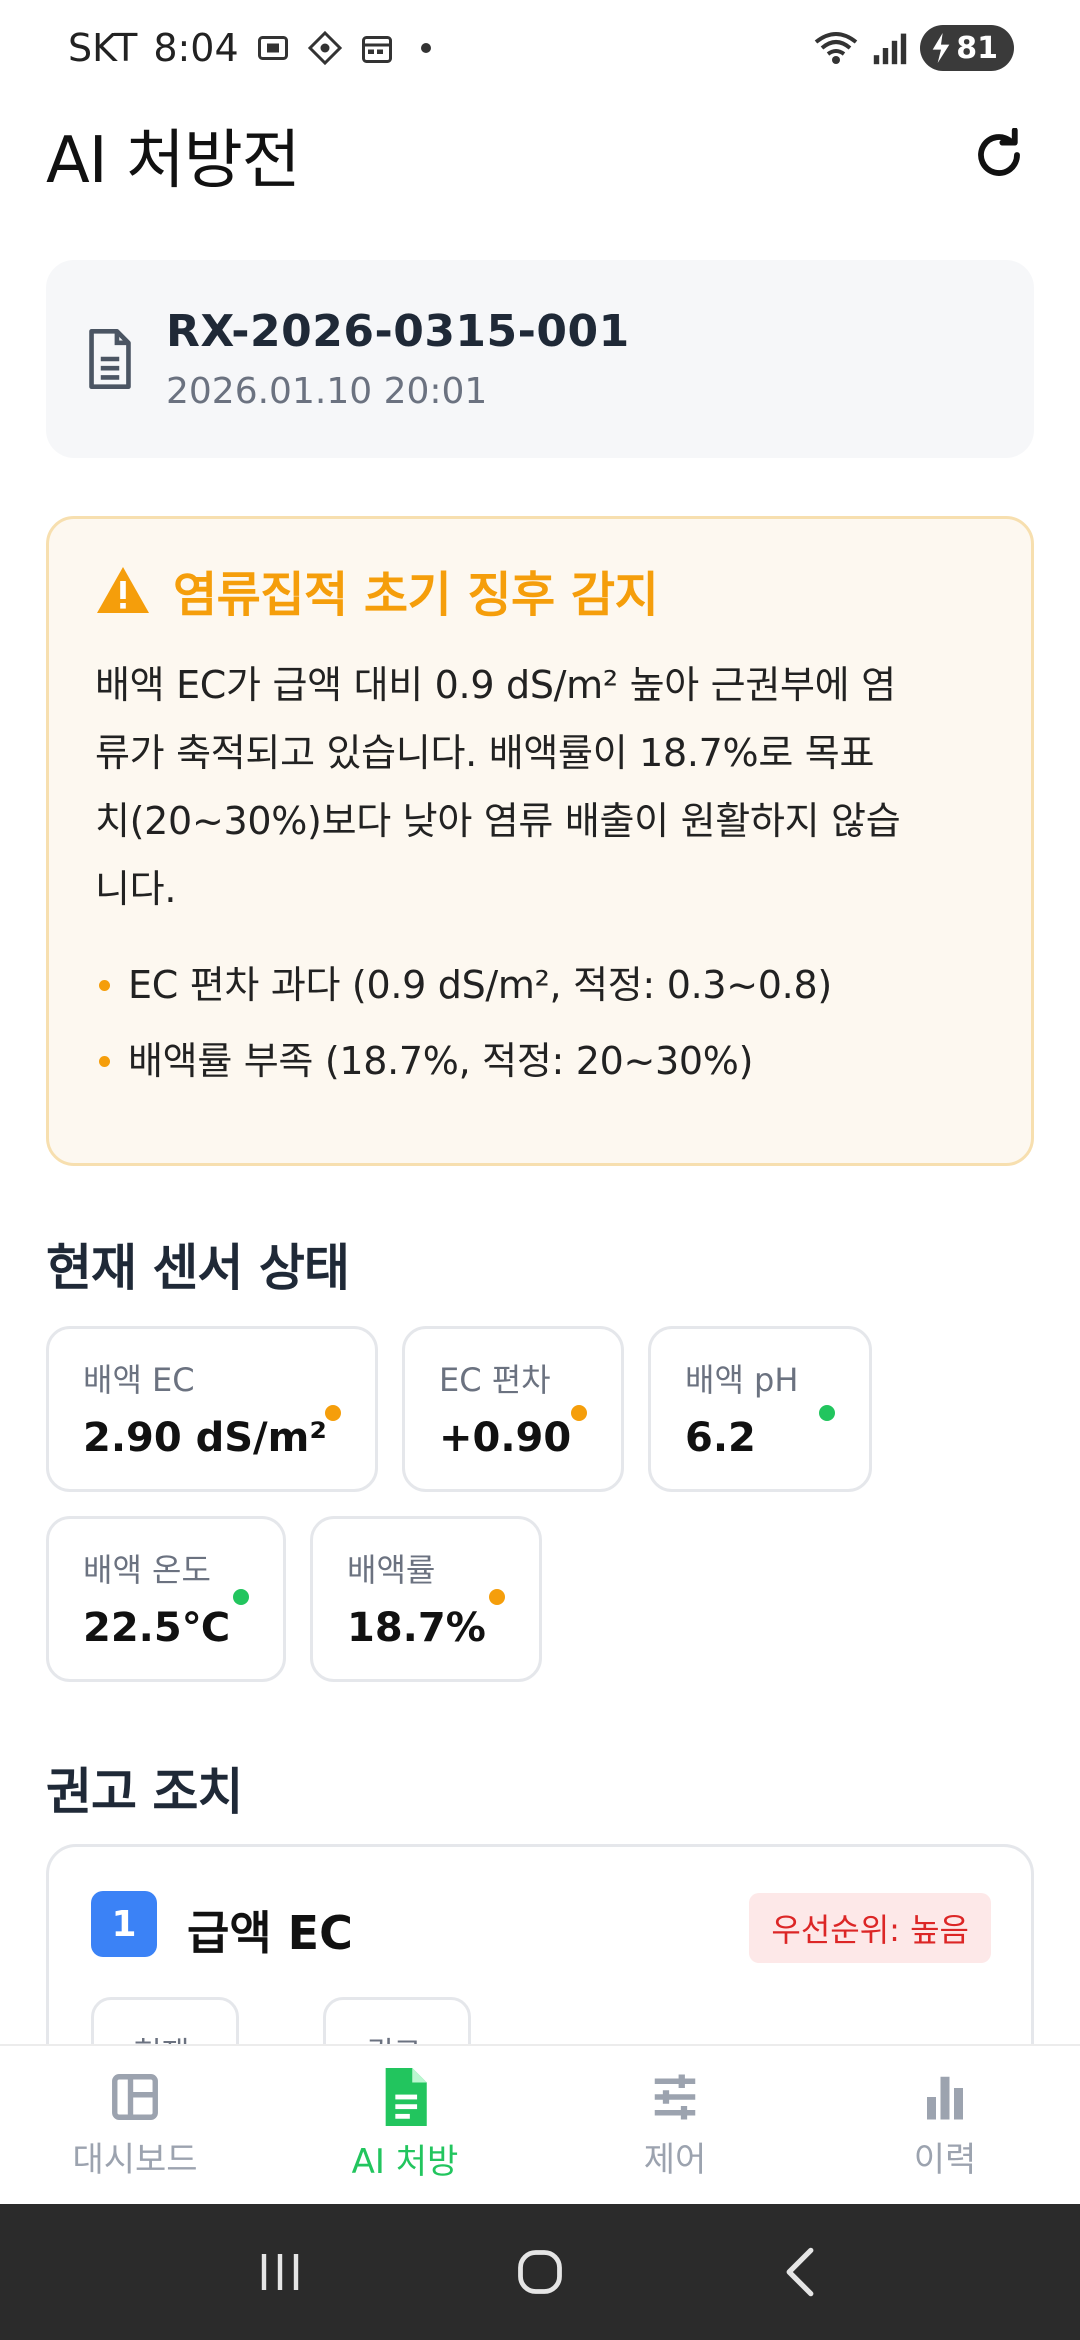  Describe the element at coordinates (416, 595) in the screenshot. I see `alert-title: 염류집적 초기 징후 감지` at that location.